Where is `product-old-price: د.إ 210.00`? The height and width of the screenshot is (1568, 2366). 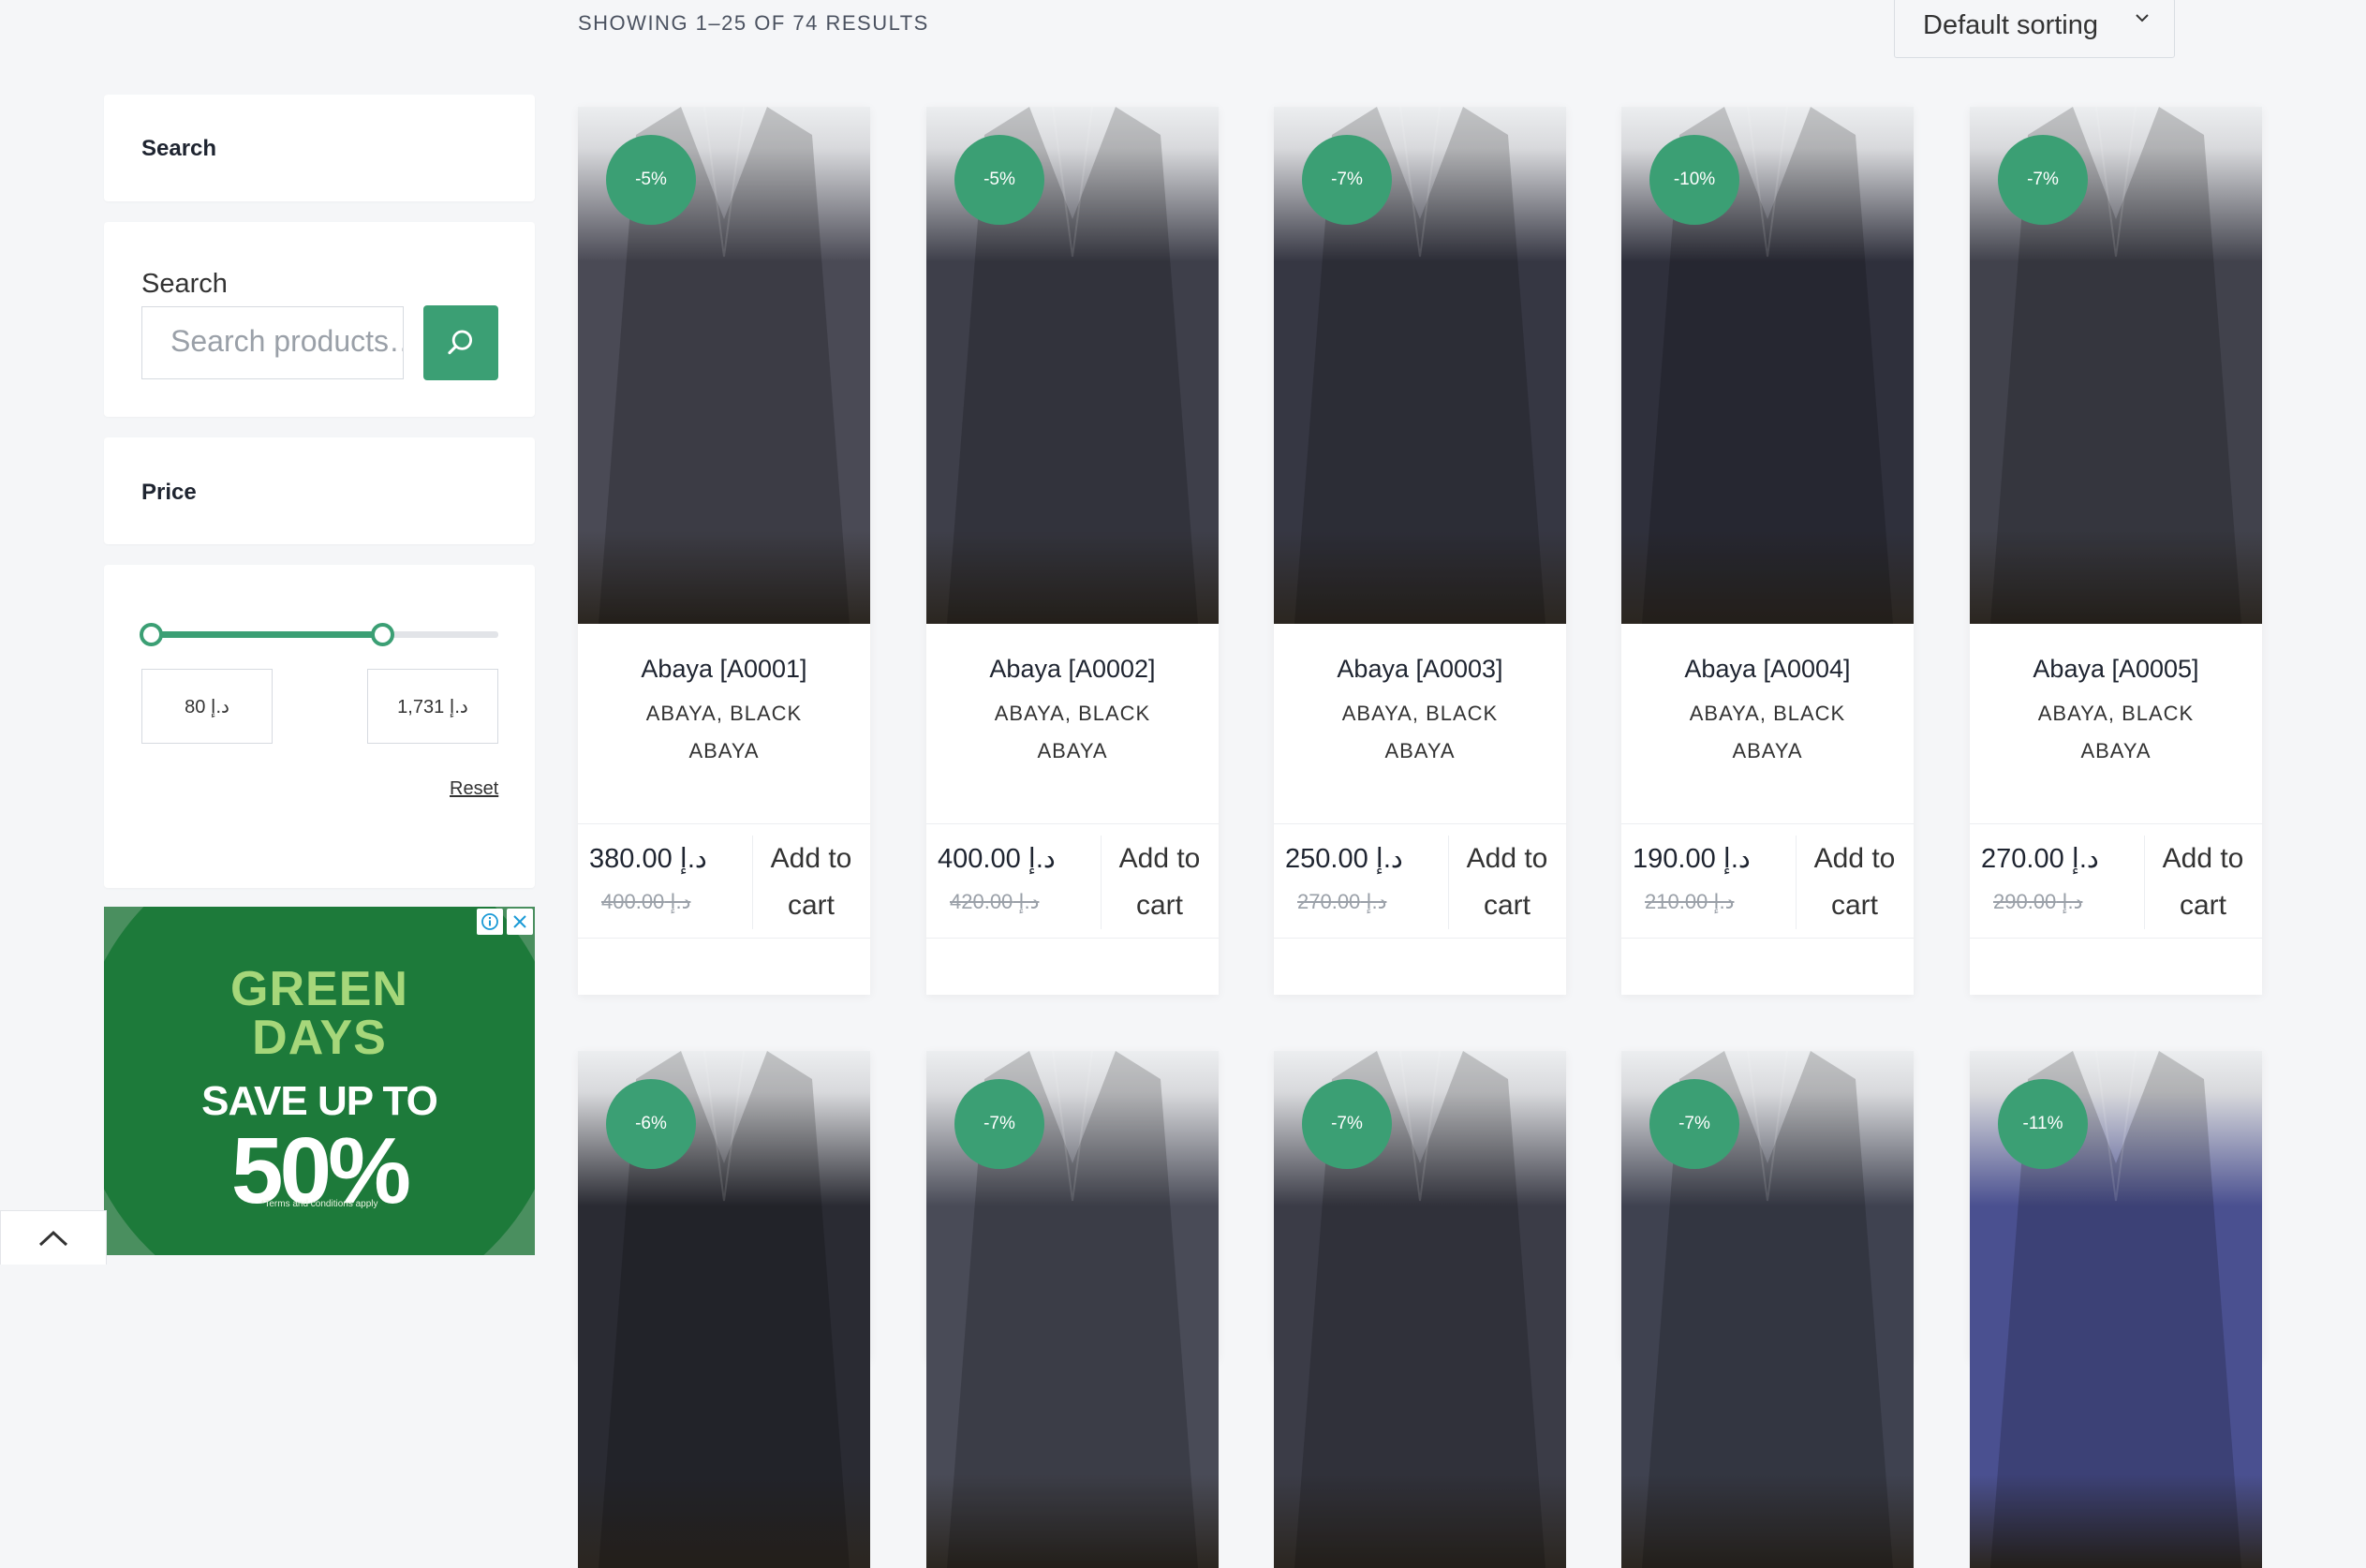 product-old-price: د.إ 210.00 is located at coordinates (1690, 901).